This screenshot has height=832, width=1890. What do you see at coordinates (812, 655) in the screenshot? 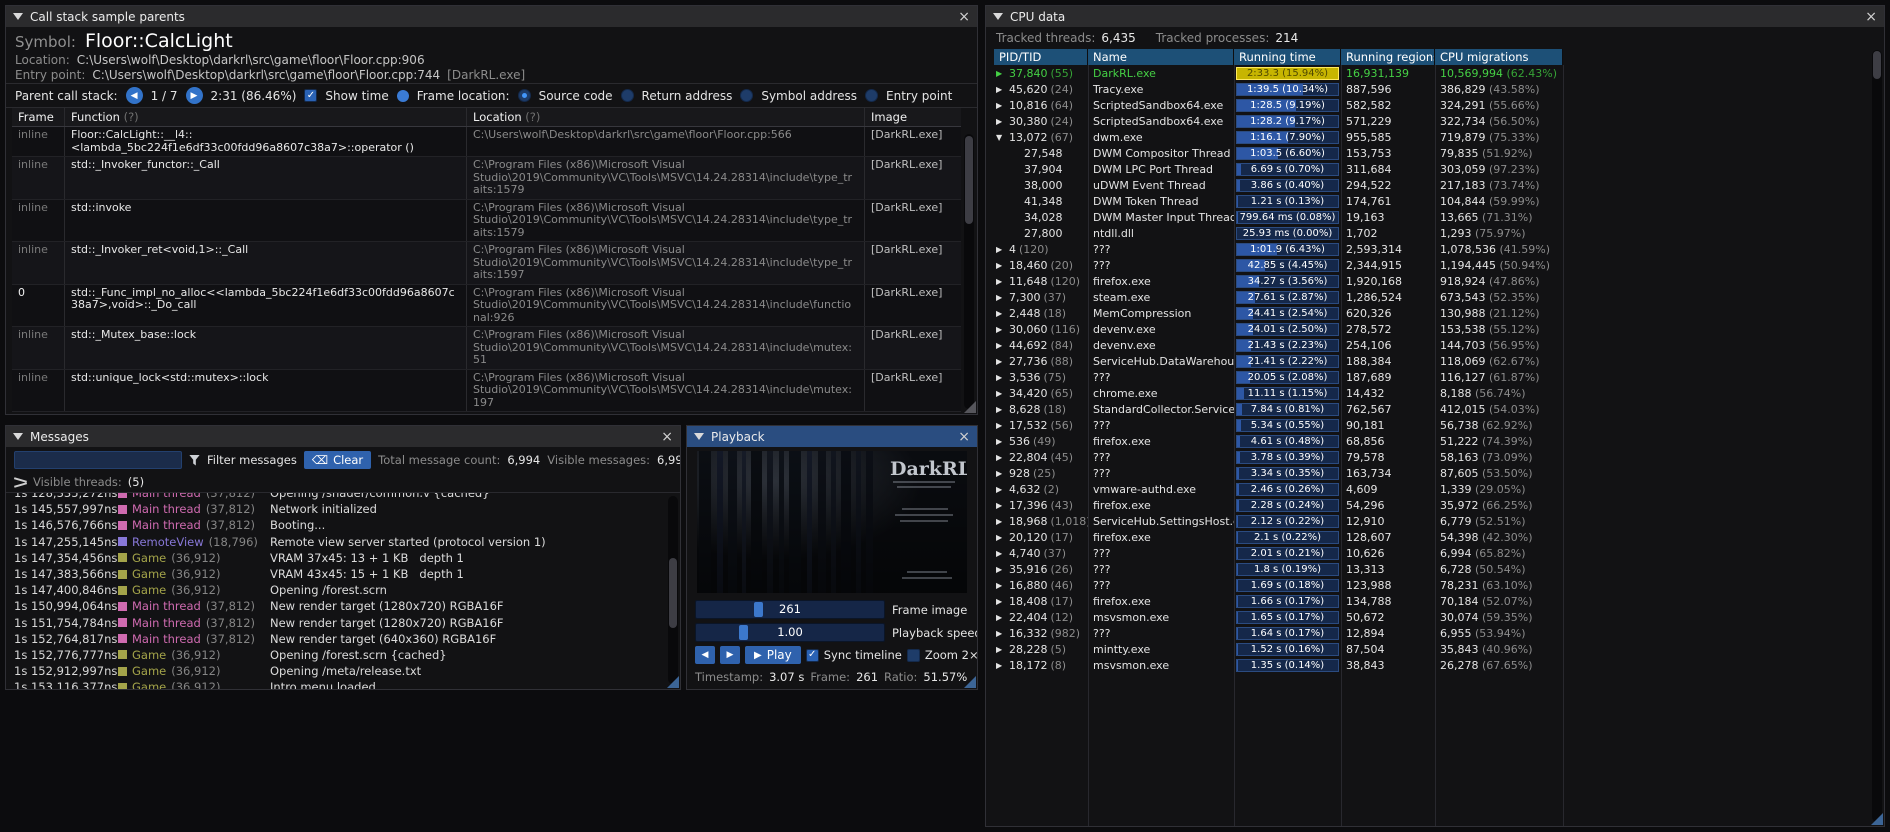
I see `sync-timeline-checkbox` at bounding box center [812, 655].